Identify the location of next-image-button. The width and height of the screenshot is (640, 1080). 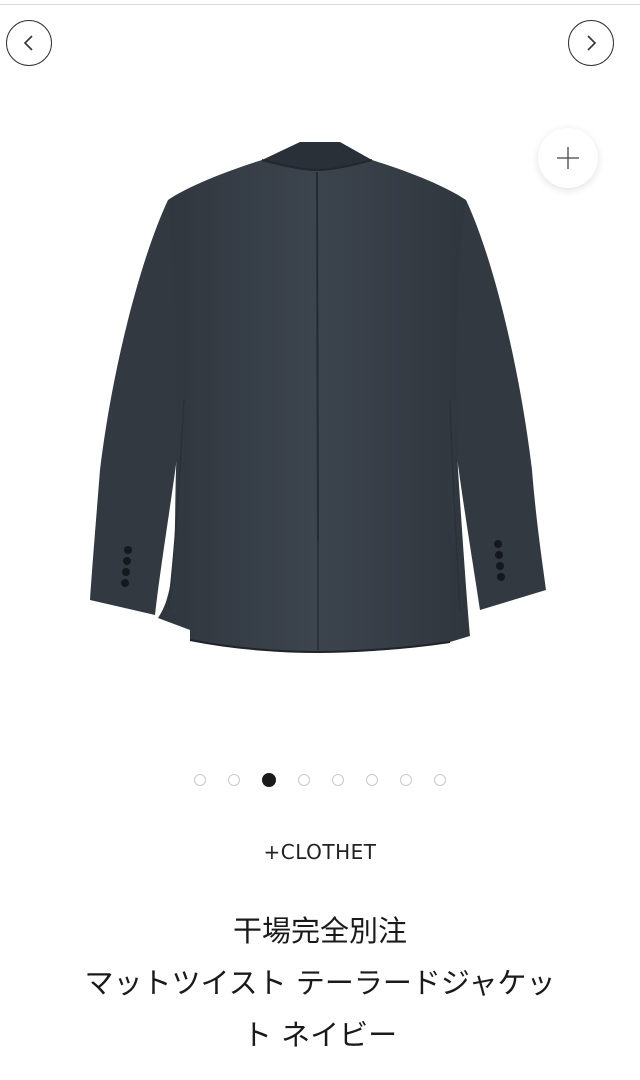
(591, 43).